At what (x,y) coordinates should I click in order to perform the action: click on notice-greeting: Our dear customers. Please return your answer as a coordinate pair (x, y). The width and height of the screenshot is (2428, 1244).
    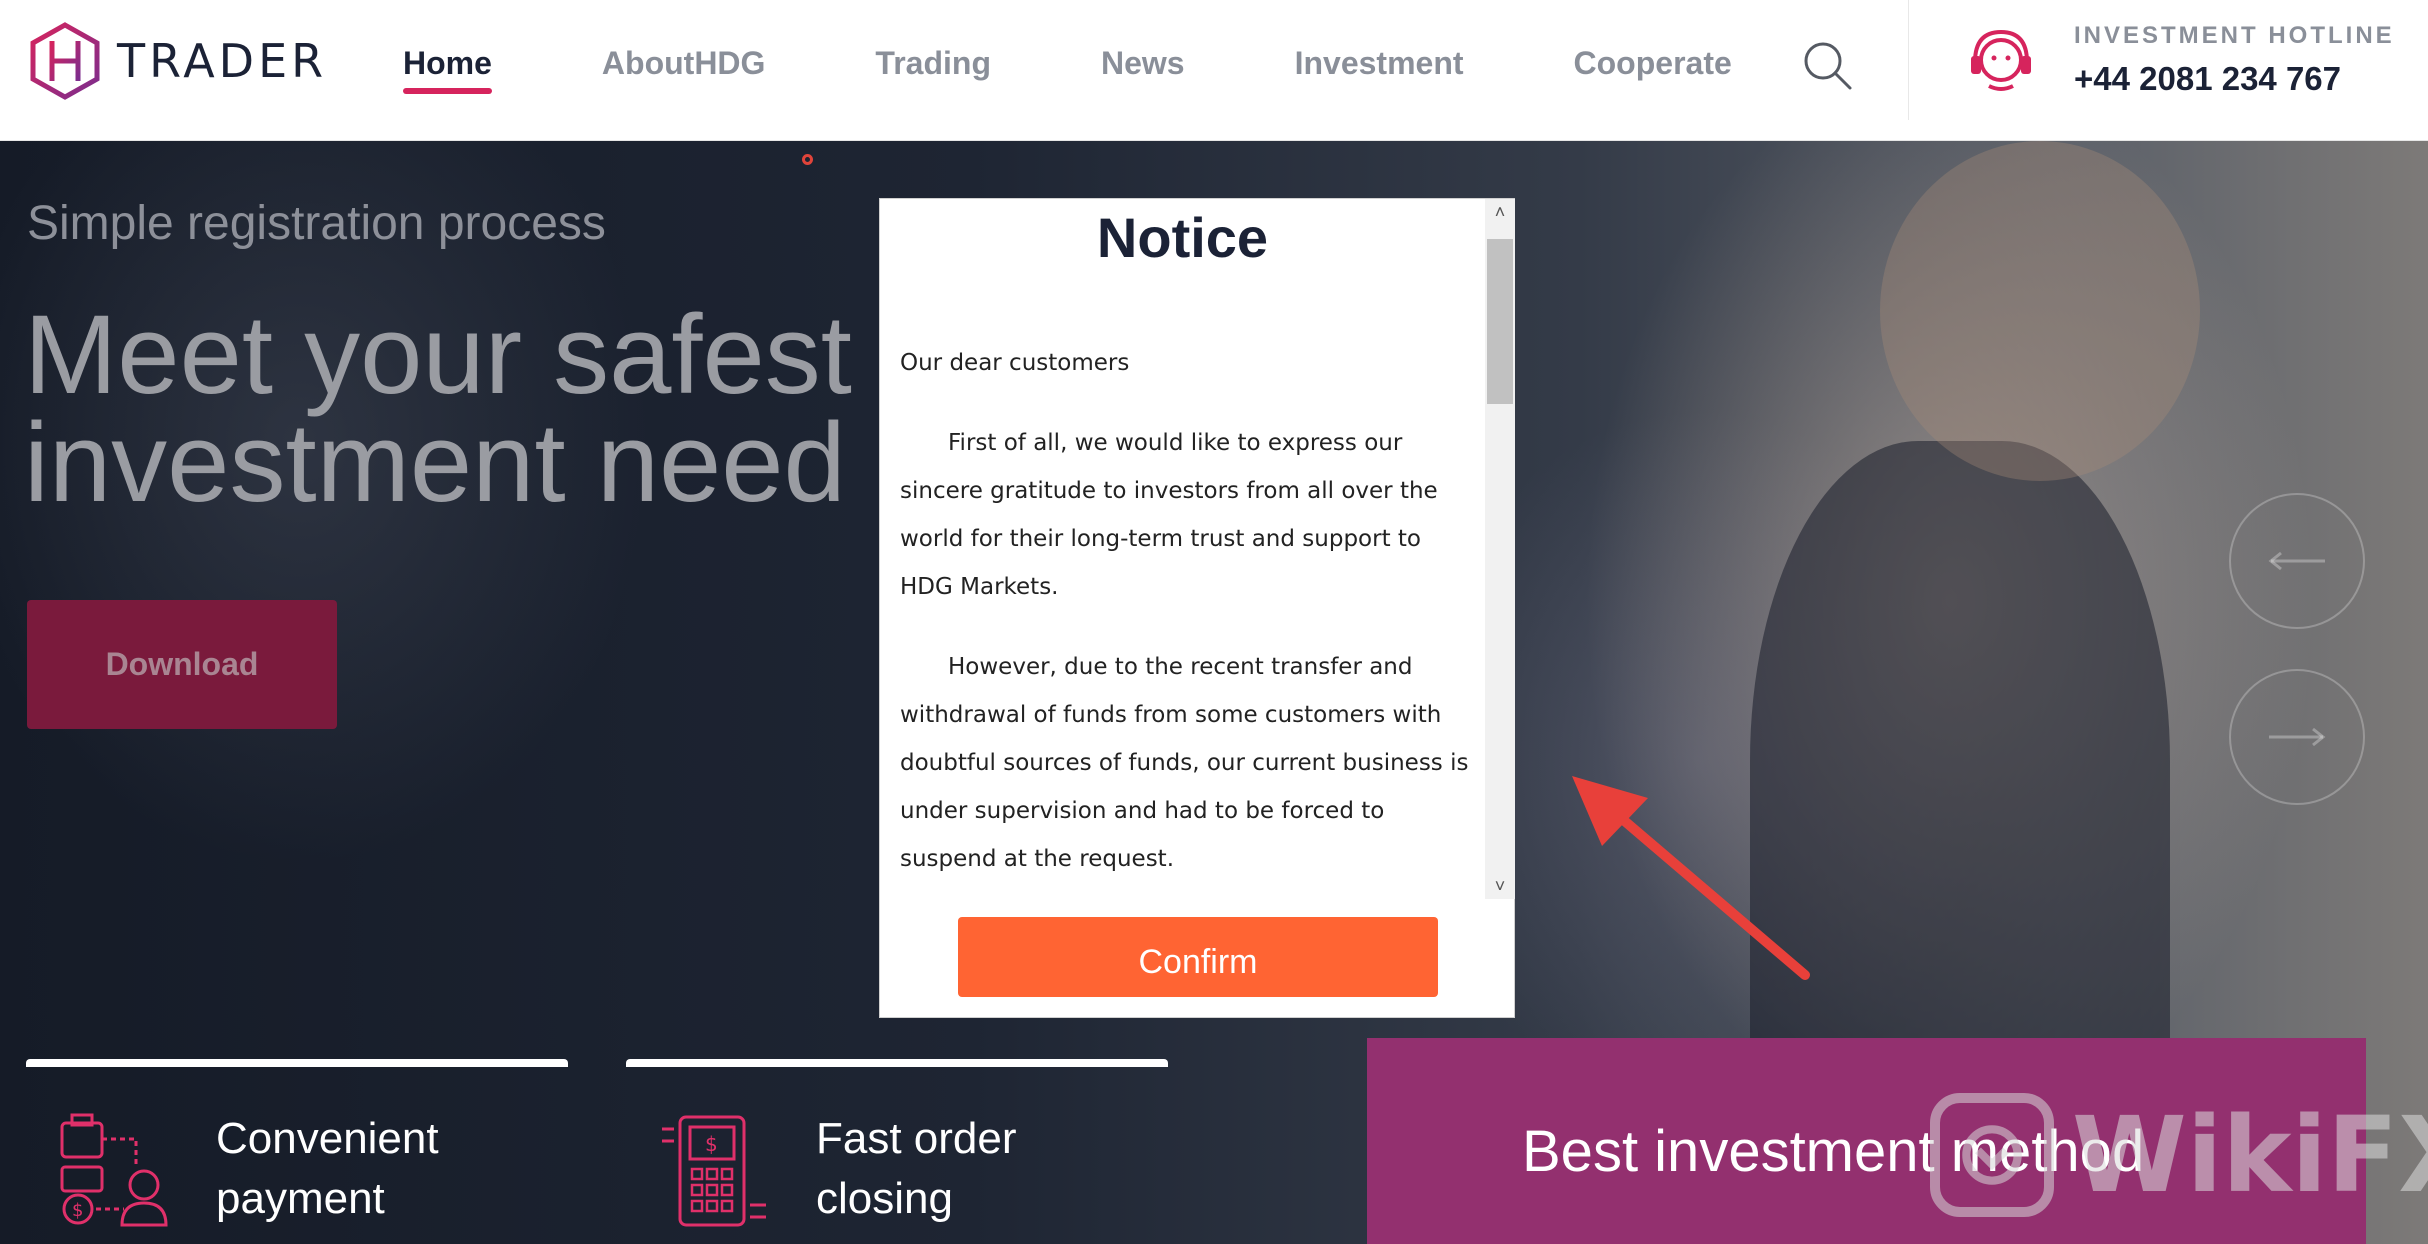
    Looking at the image, I should click on (1015, 363).